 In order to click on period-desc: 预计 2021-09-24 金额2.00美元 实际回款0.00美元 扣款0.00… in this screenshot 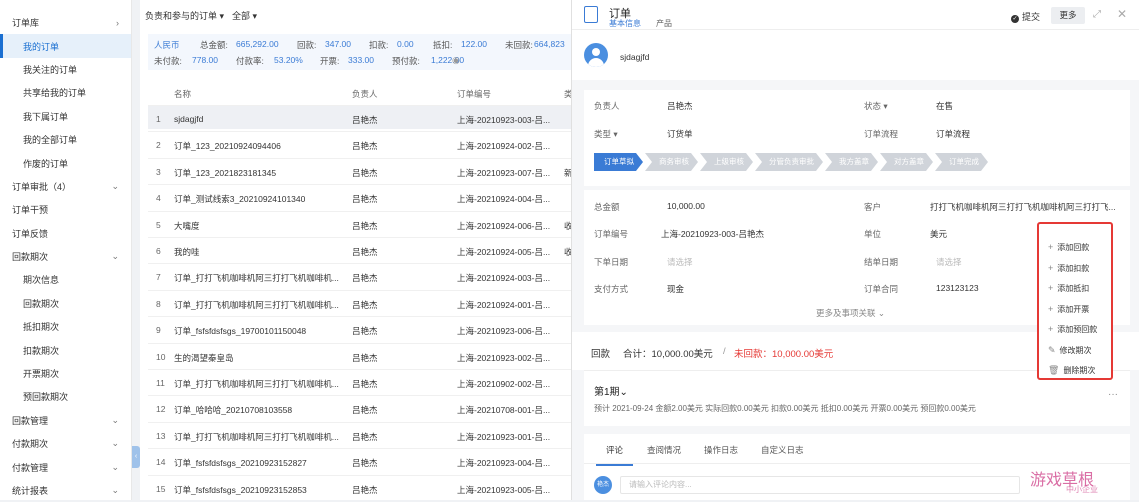, I will do `click(785, 408)`.